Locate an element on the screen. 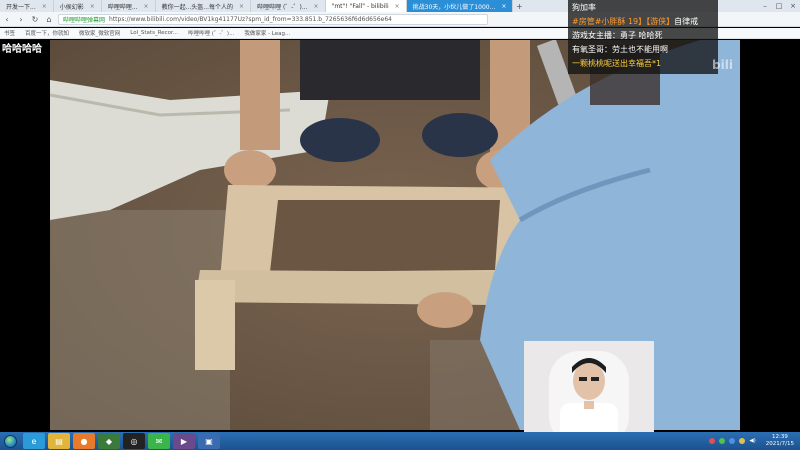 The width and height of the screenshot is (800, 450). obs-taskbar-icon: ◎ is located at coordinates (134, 441).